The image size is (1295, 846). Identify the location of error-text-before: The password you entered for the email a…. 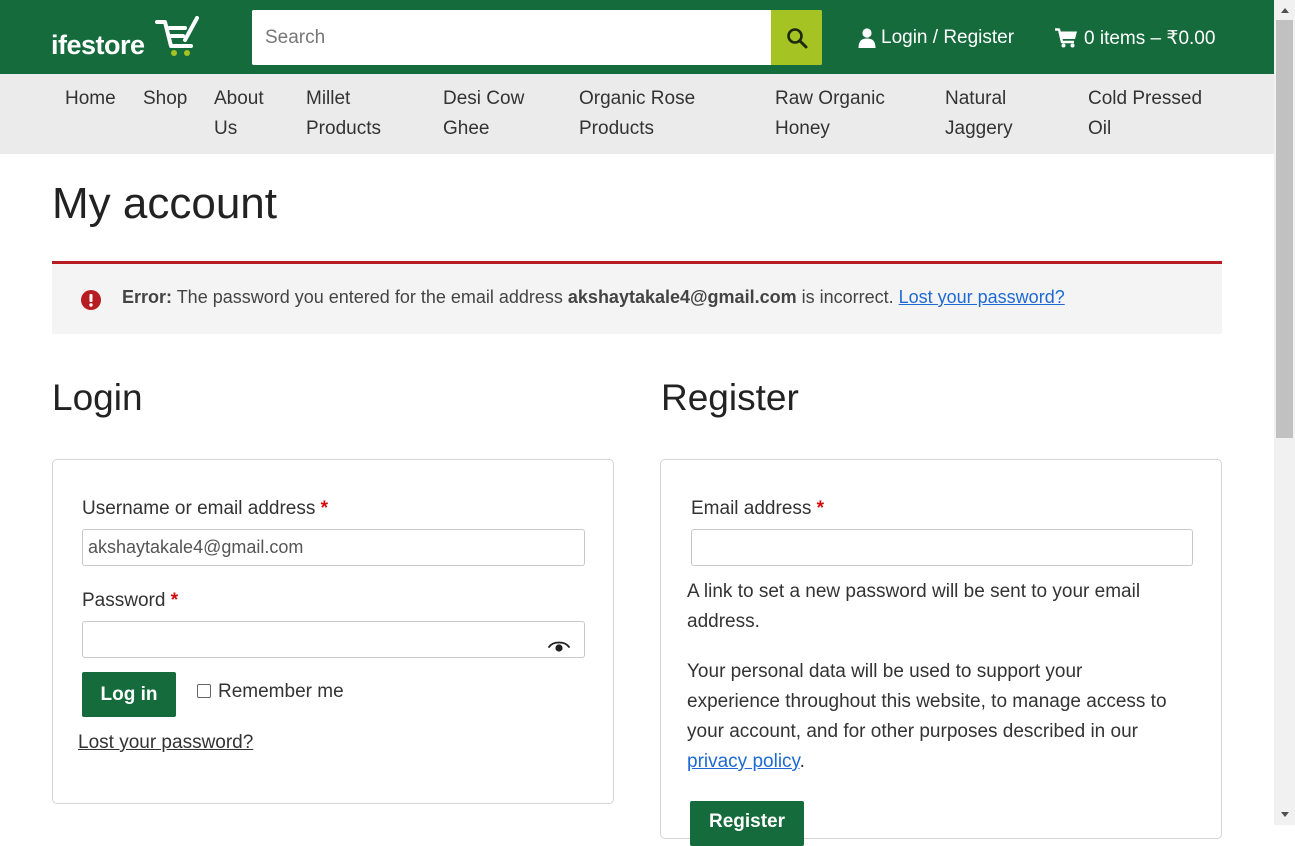
(370, 297).